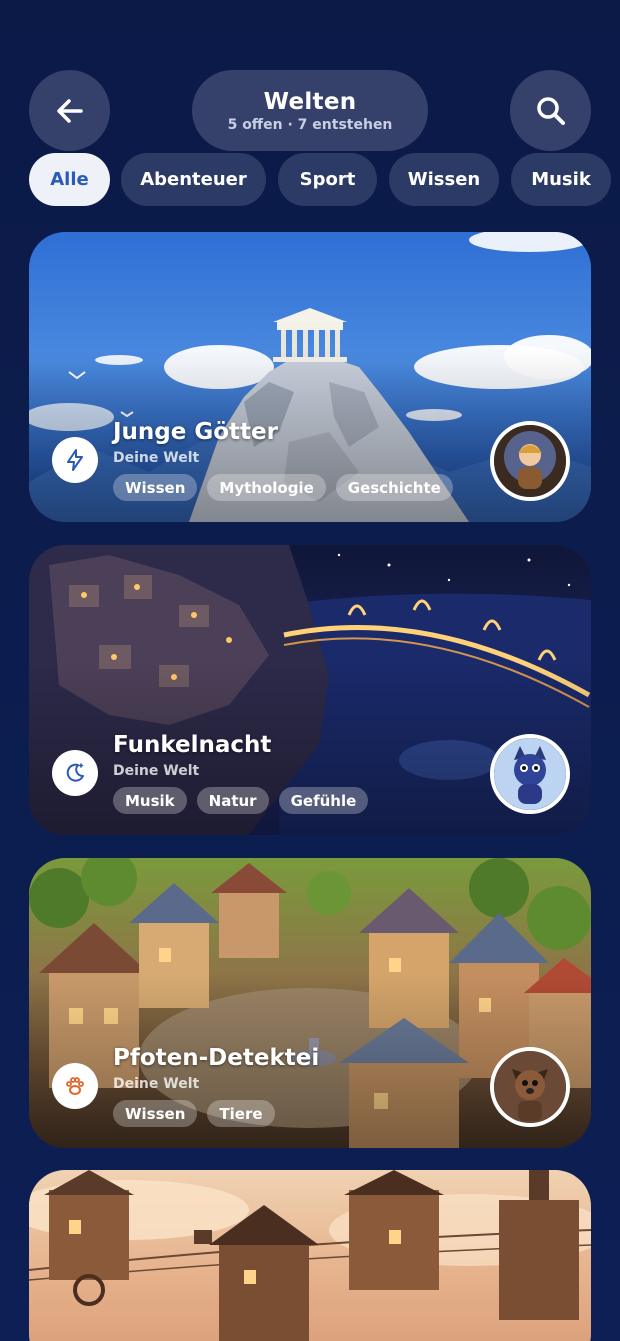  What do you see at coordinates (444, 179) in the screenshot?
I see `filter-chip-wissen: Wissen` at bounding box center [444, 179].